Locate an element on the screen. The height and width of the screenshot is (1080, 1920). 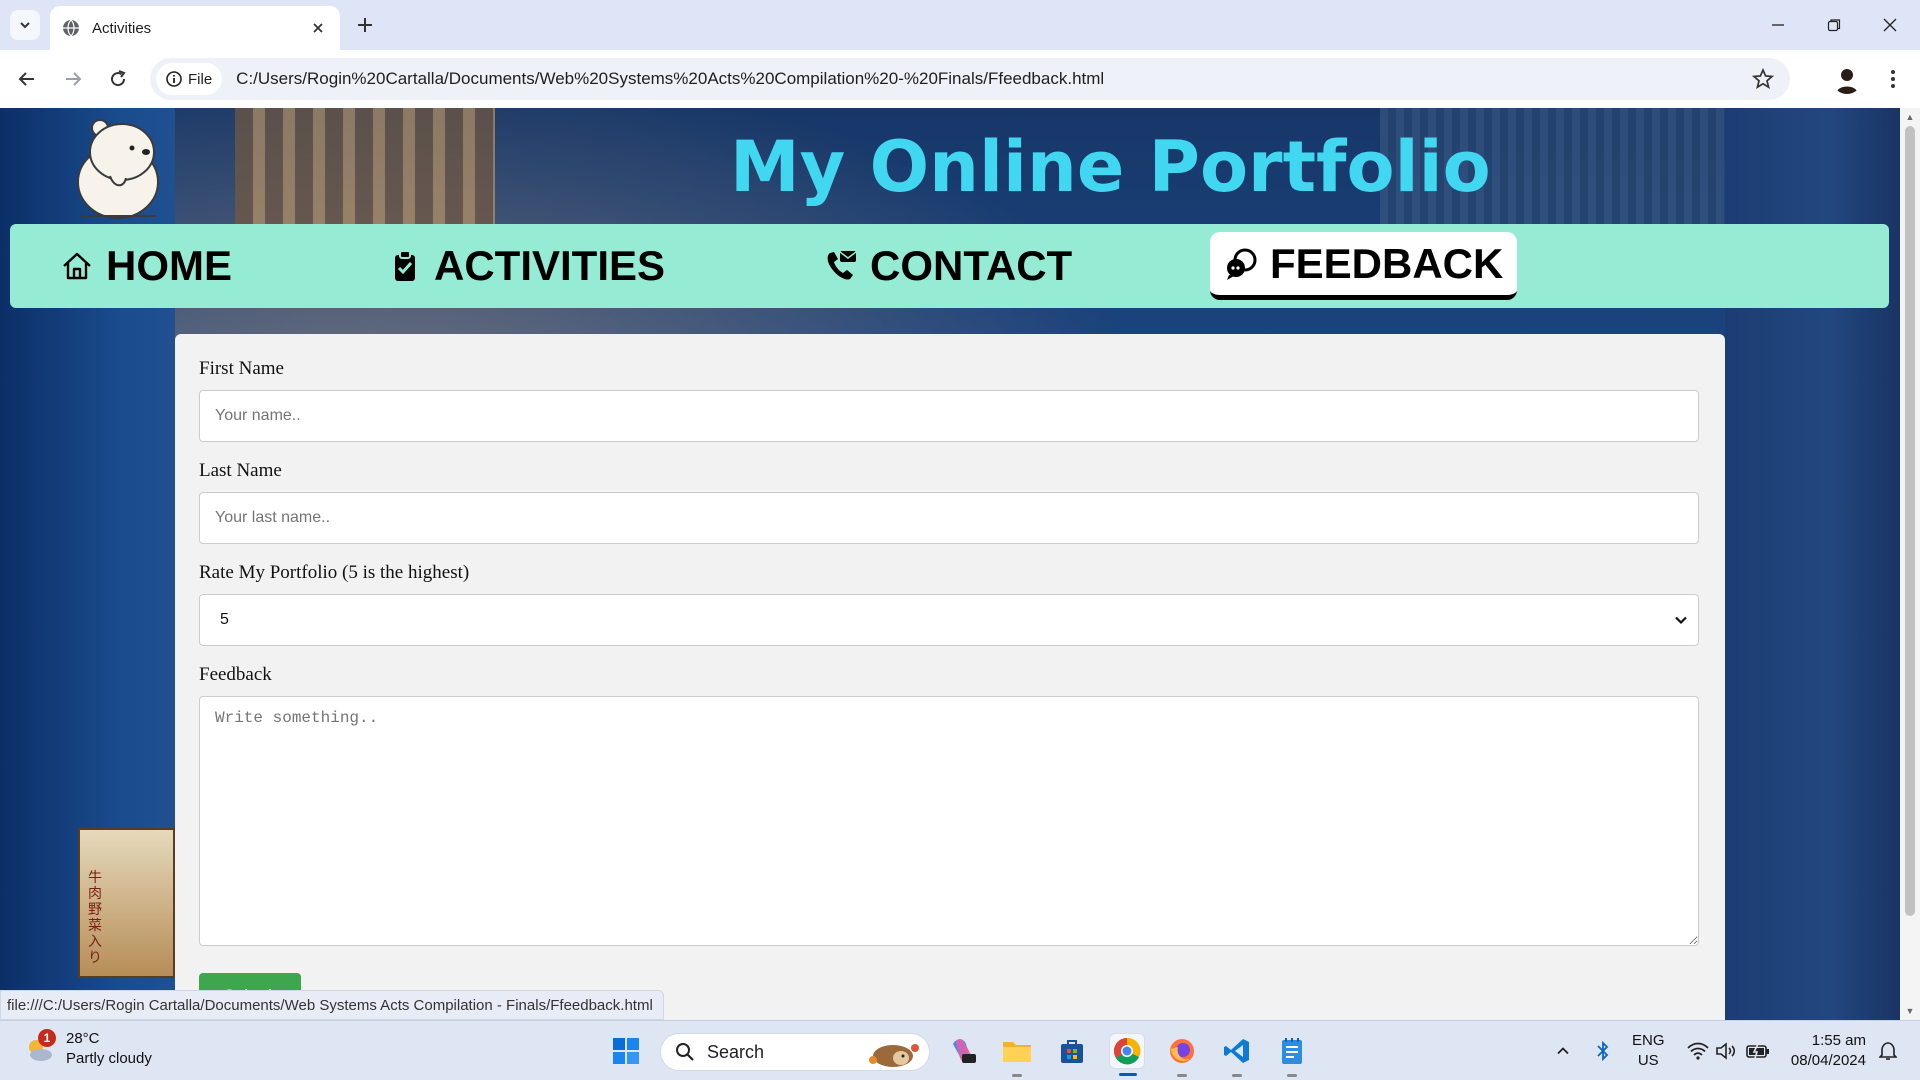
site-title: My Online Portfolio is located at coordinates (1110, 167).